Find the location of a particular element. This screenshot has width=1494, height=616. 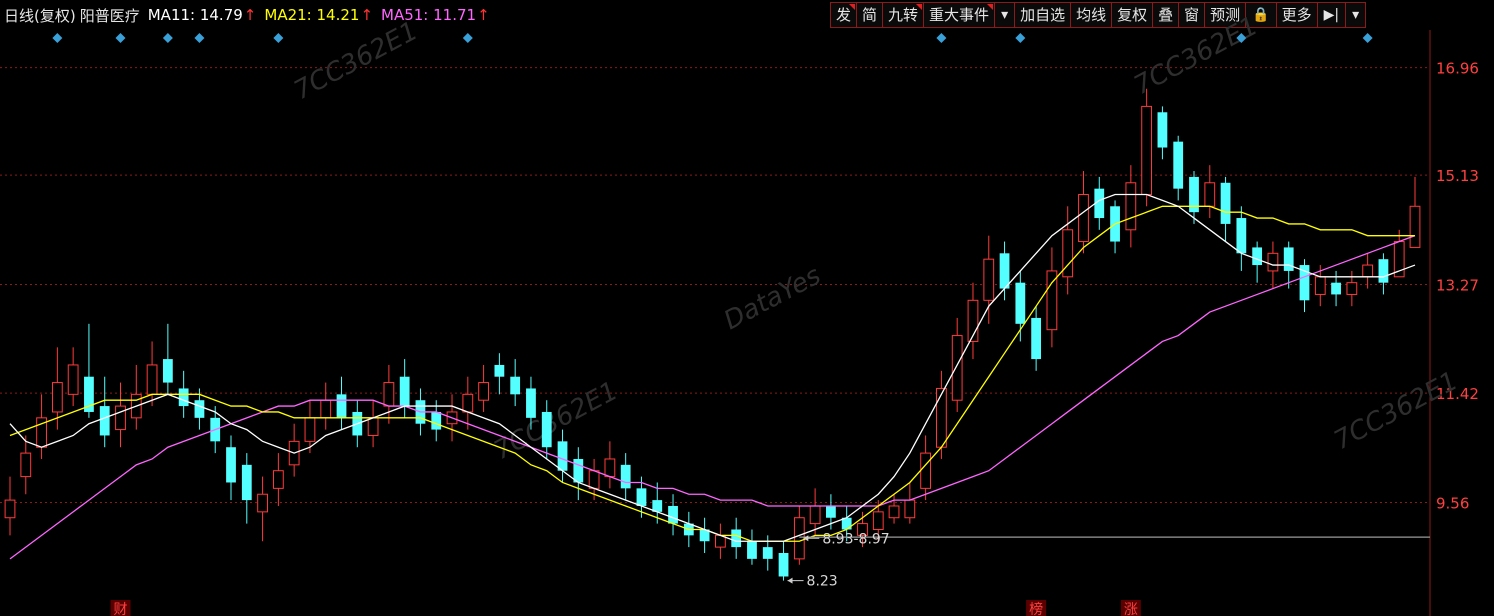

marker-label: 财 is located at coordinates (121, 609).